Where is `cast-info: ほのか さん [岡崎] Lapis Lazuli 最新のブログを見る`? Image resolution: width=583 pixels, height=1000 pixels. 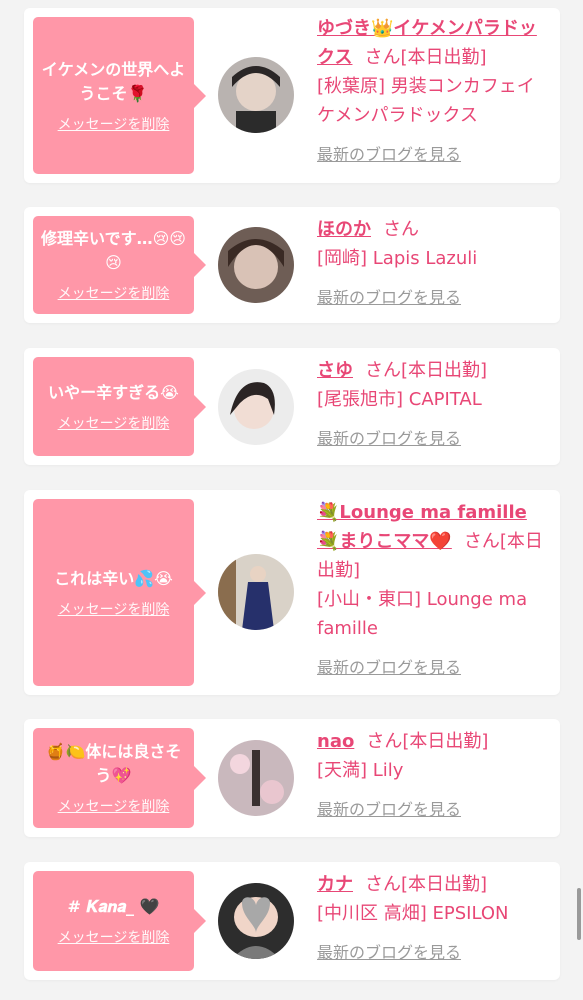
cast-info: ほのか さん [岡崎] Lapis Lazuli 最新のブログを見る is located at coordinates (433, 263).